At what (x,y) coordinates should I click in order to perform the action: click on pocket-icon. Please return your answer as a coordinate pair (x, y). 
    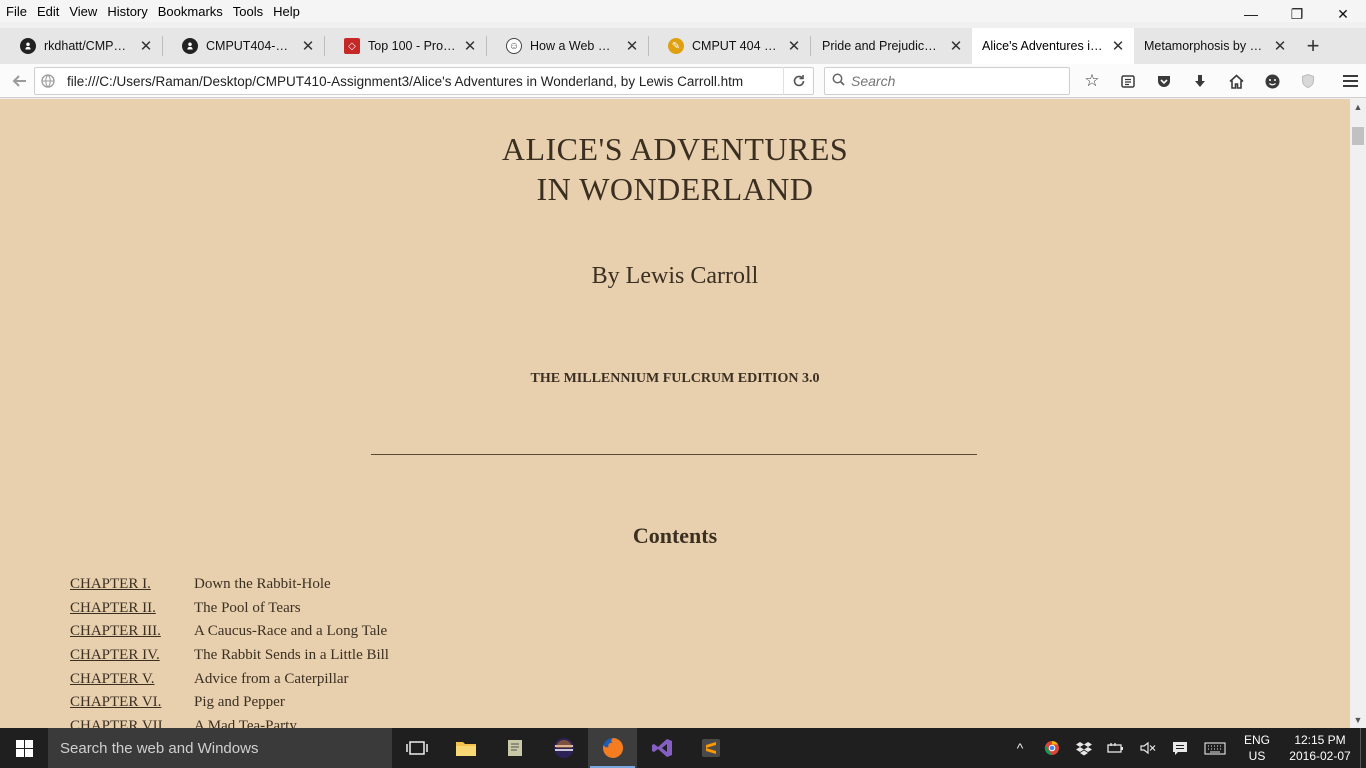
    Looking at the image, I should click on (1164, 81).